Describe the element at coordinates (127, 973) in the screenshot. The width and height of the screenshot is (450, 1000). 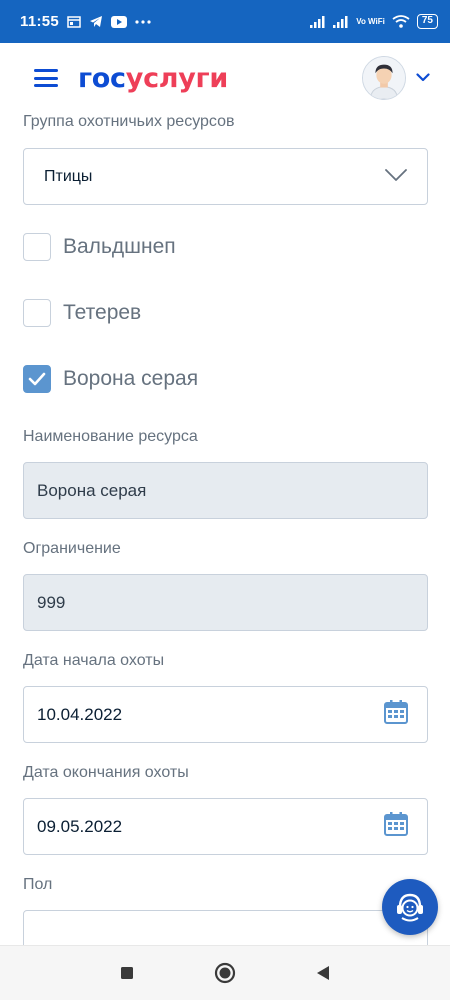
I see `nav-recents-icon` at that location.